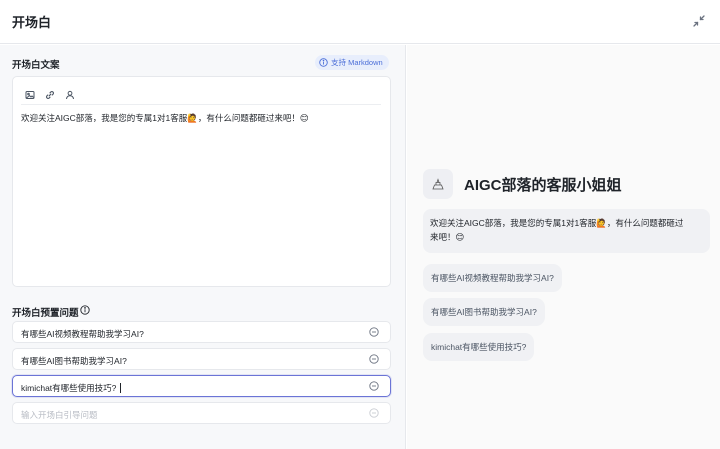  I want to click on header-bar: 开场白, so click(360, 22).